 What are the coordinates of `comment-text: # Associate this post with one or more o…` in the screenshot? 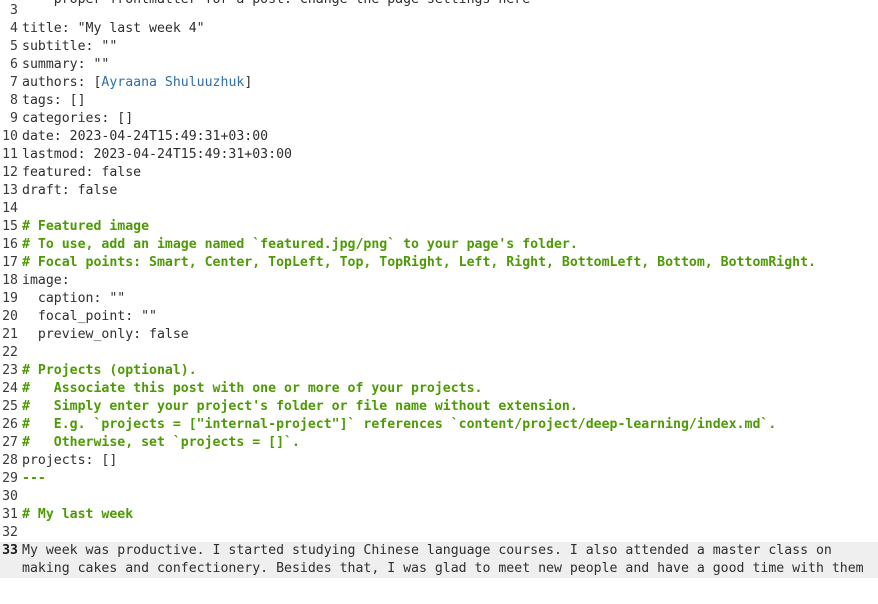 It's located at (252, 388).